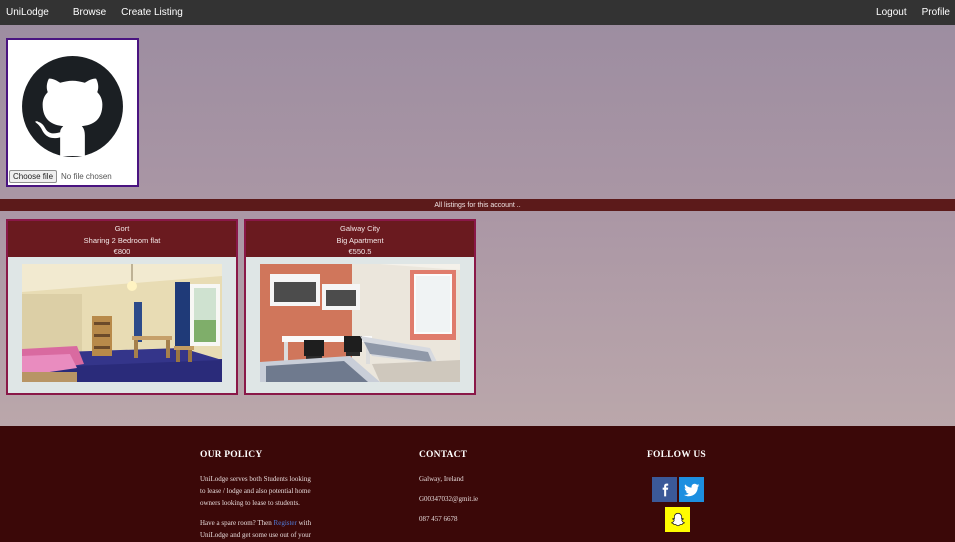  I want to click on policy-register-line: Have a spare room? Then Register with, so click(280, 523).